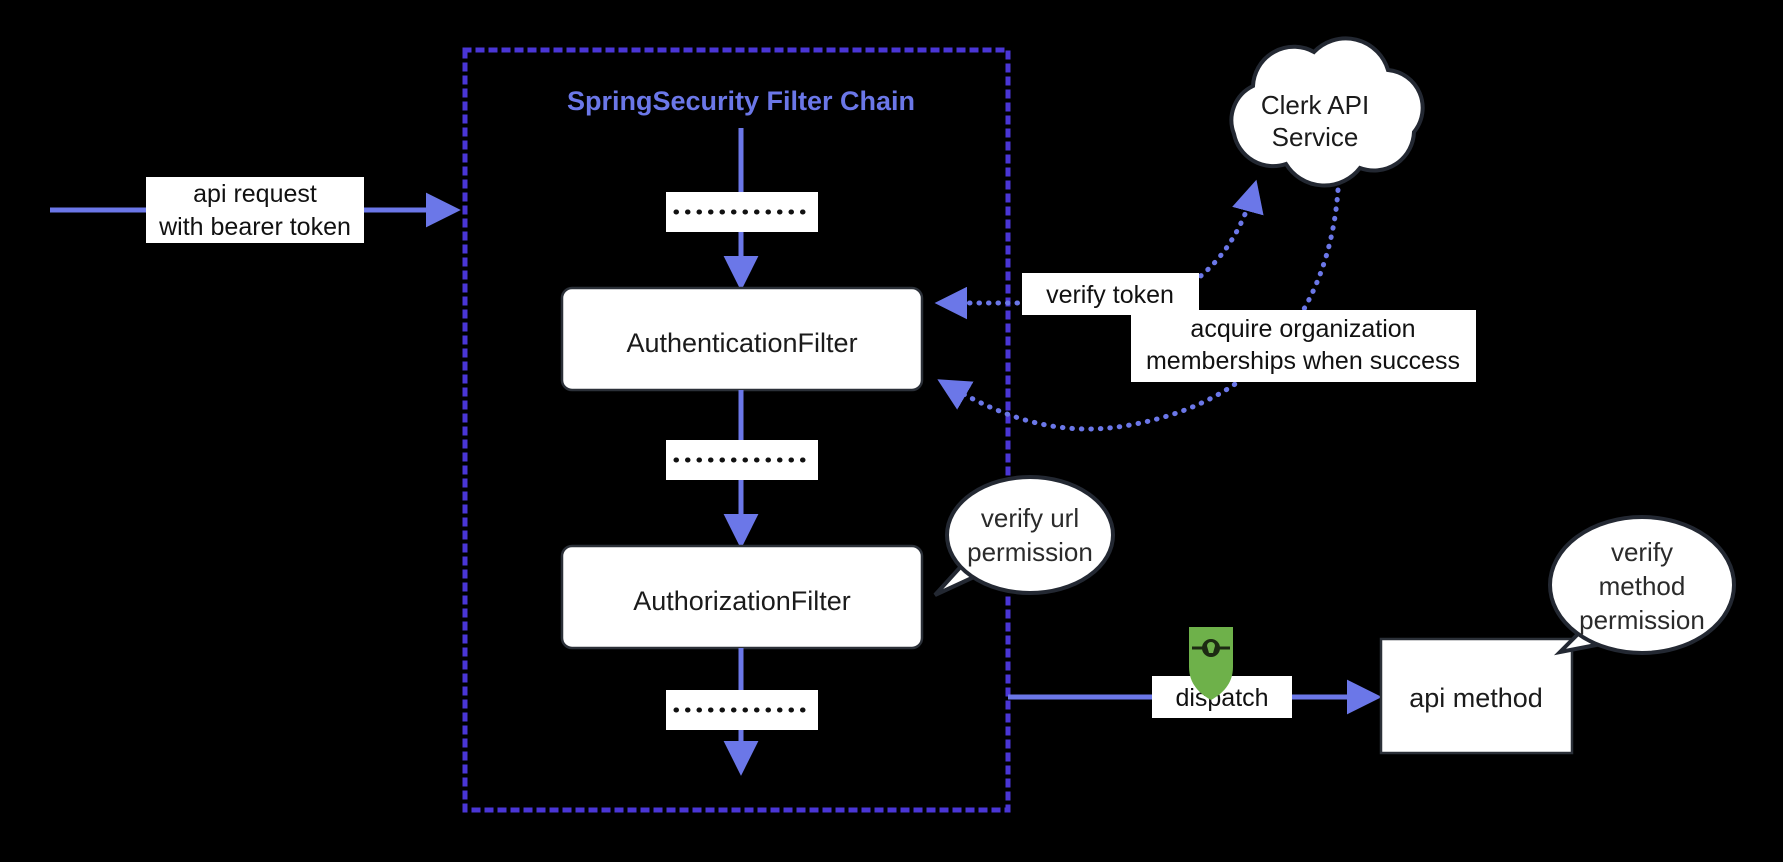 The width and height of the screenshot is (1783, 862). I want to click on verify-method-permission-line2: method, so click(1642, 586).